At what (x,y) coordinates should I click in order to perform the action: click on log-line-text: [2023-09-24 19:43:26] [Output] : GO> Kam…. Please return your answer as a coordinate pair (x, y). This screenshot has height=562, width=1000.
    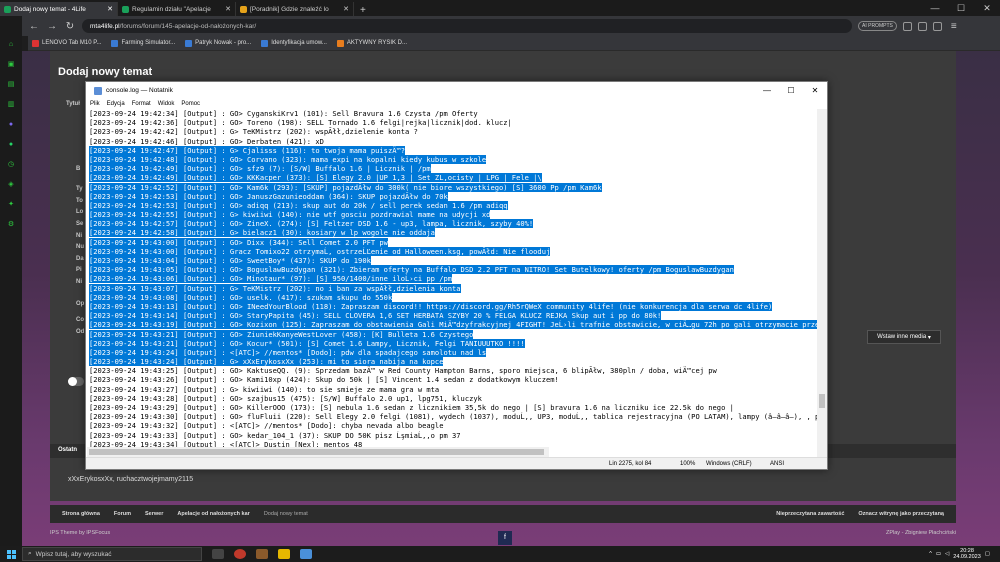
    Looking at the image, I should click on (324, 380).